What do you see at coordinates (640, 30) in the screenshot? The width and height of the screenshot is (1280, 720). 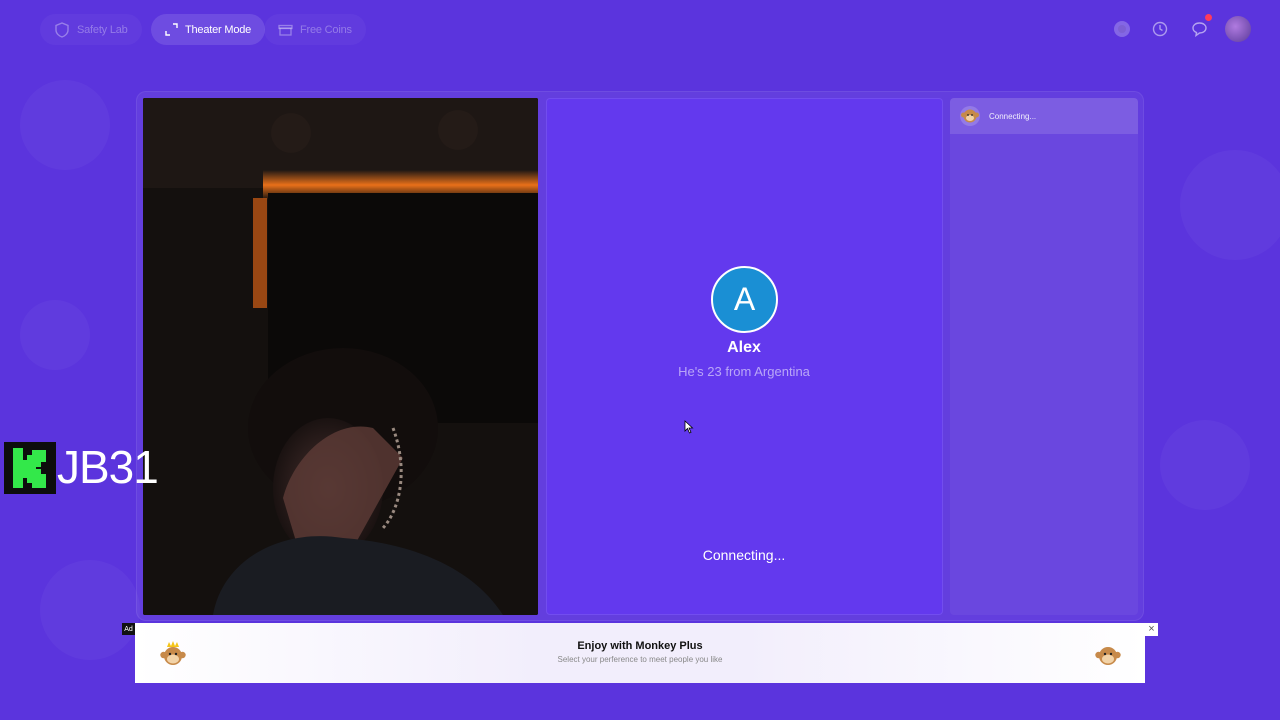 I see `top-bar: Safety Lab Theater Mode Free Coins` at bounding box center [640, 30].